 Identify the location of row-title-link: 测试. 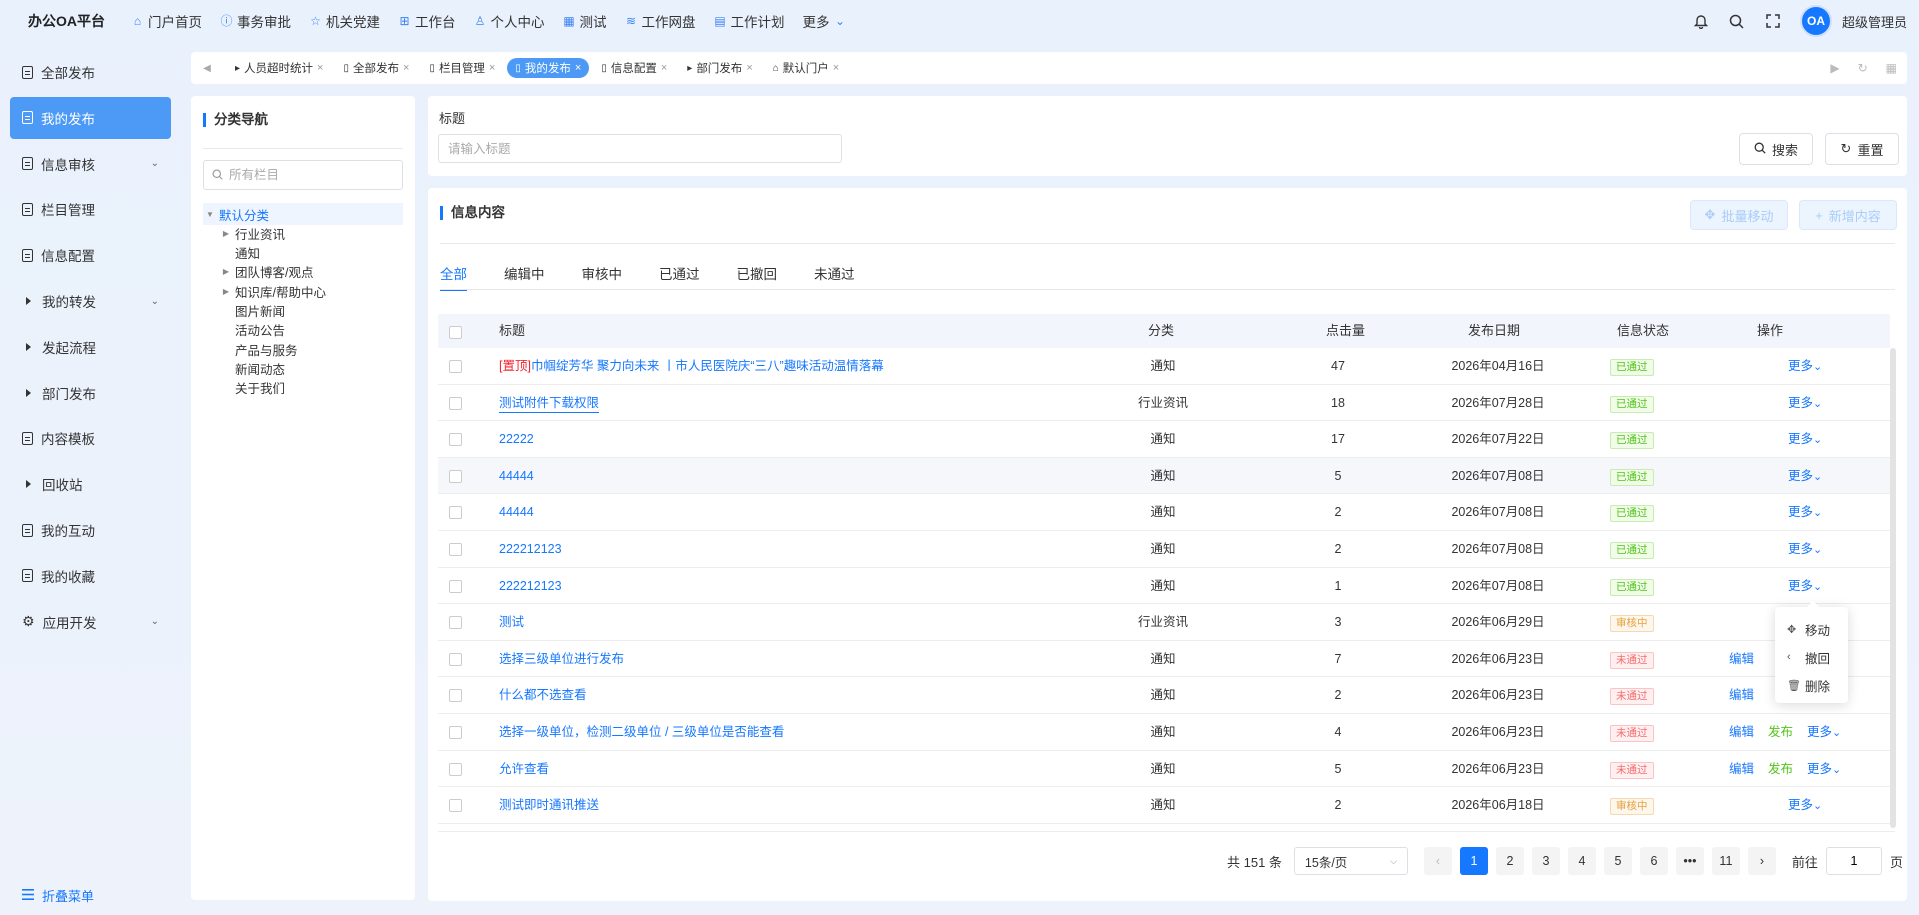
(511, 622).